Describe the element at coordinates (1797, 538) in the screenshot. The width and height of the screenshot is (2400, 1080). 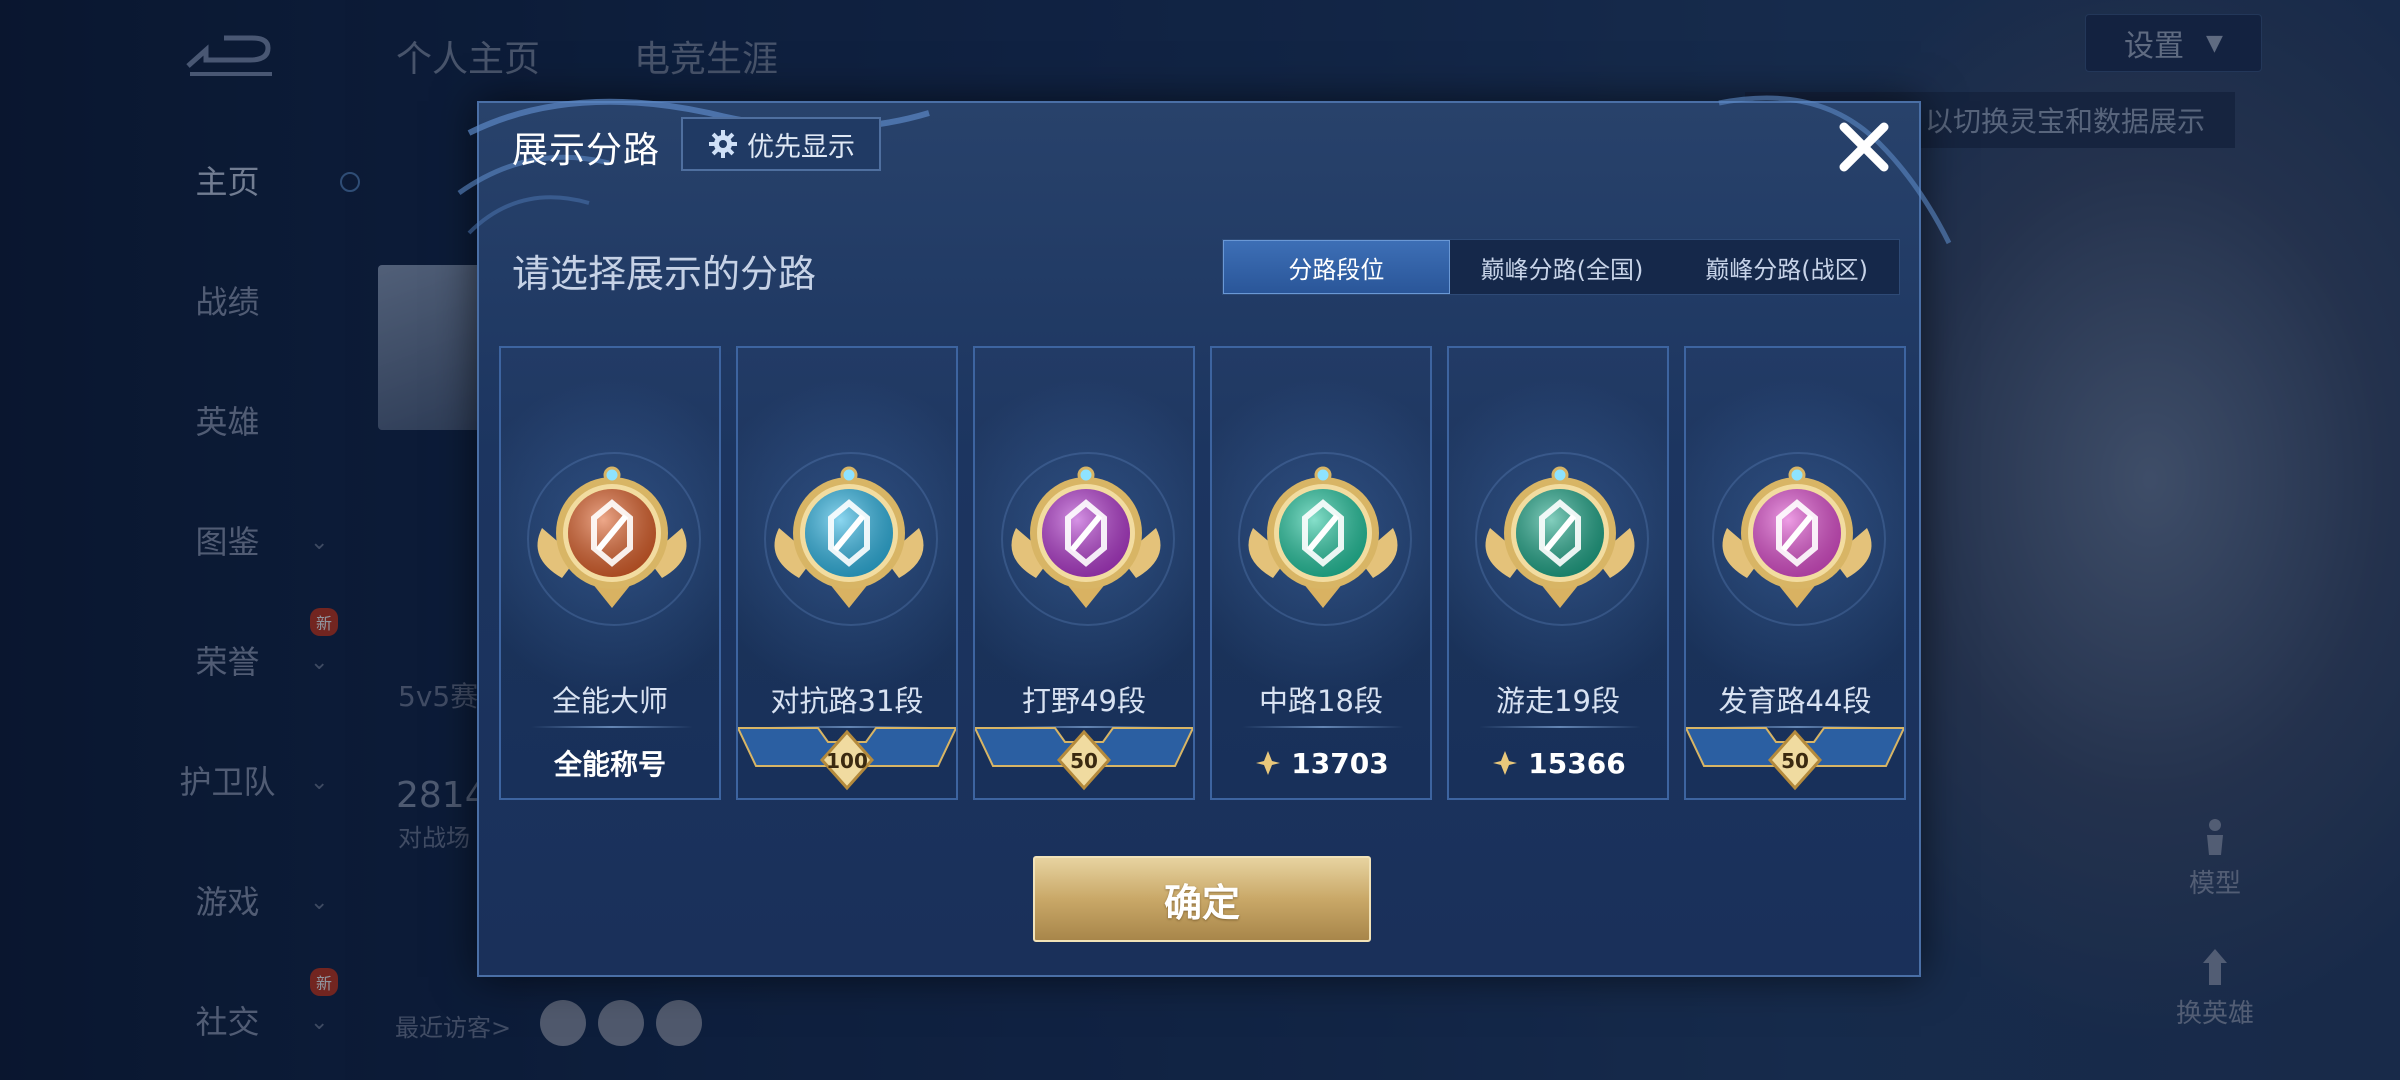
I see `farm-lane-emblem-icon` at that location.